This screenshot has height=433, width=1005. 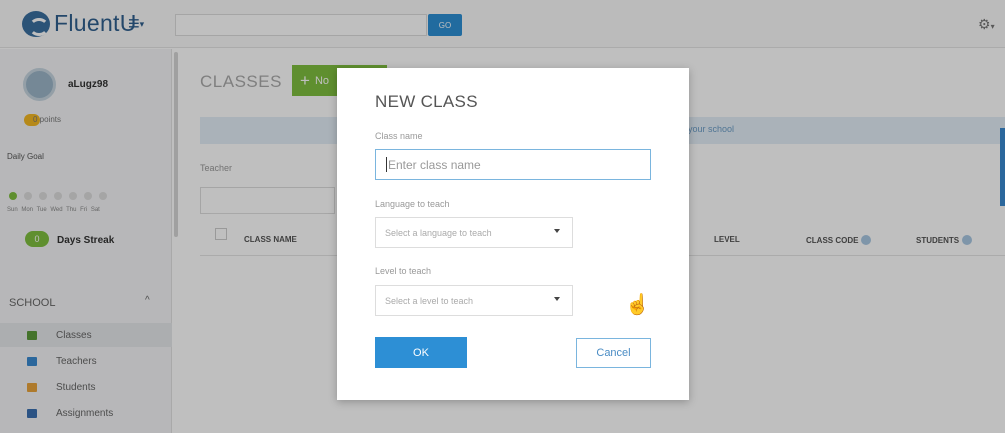 I want to click on class-name-placeholder: Enter class name, so click(x=434, y=164).